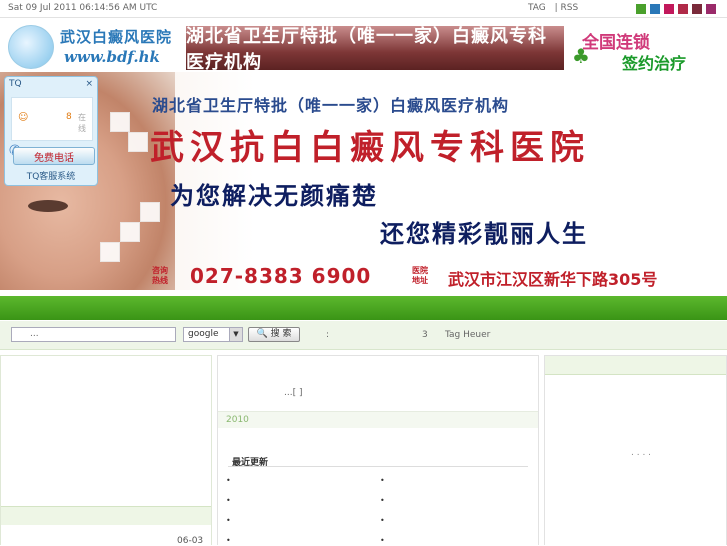 Image resolution: width=727 pixels, height=546 pixels. Describe the element at coordinates (116, 37) in the screenshot. I see `logo-chinese-name: 武汉白癜风医院` at that location.